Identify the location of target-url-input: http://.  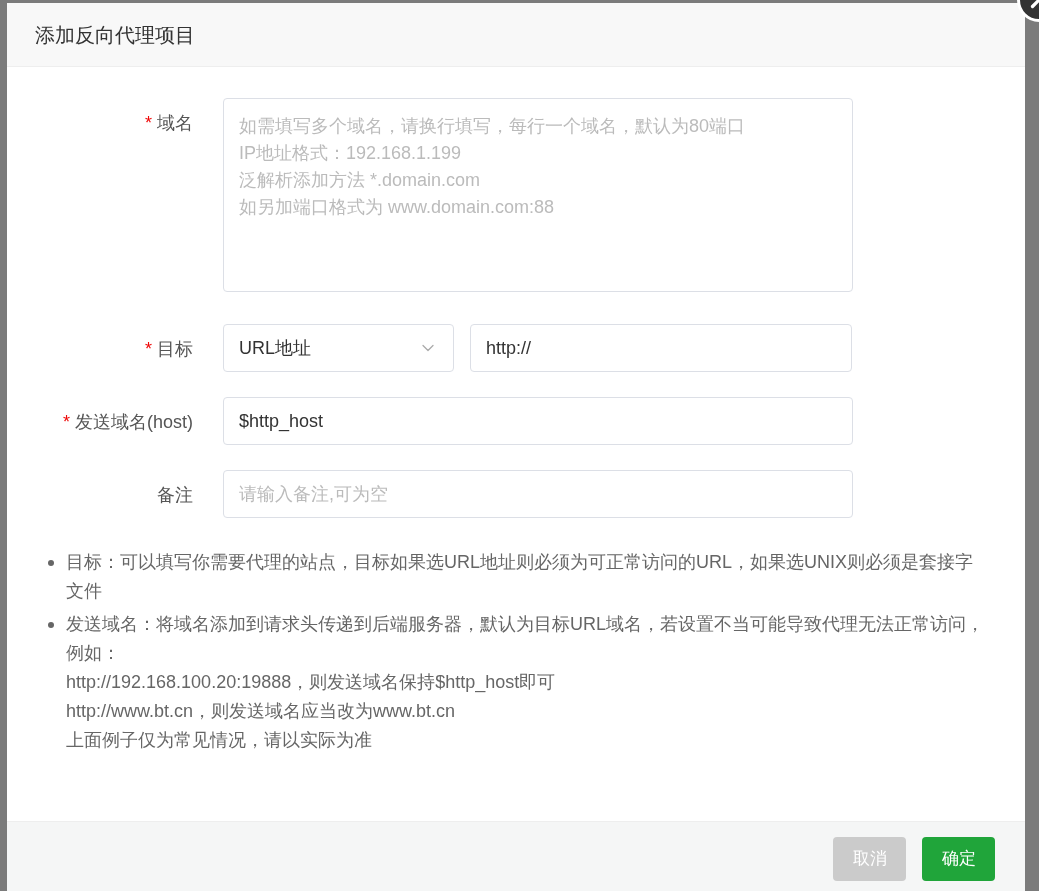
(661, 348).